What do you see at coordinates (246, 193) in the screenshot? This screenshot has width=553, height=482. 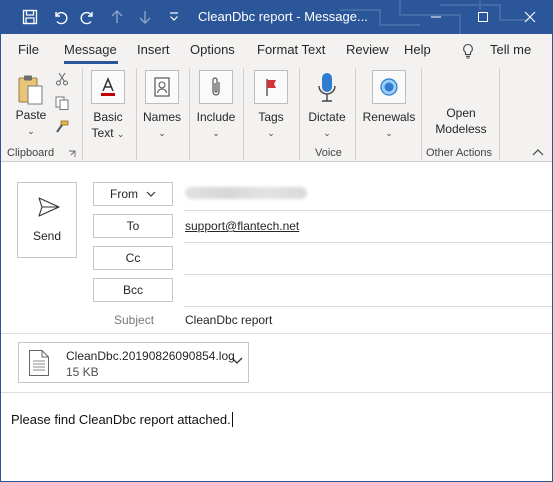 I see `from-address-redacted` at bounding box center [246, 193].